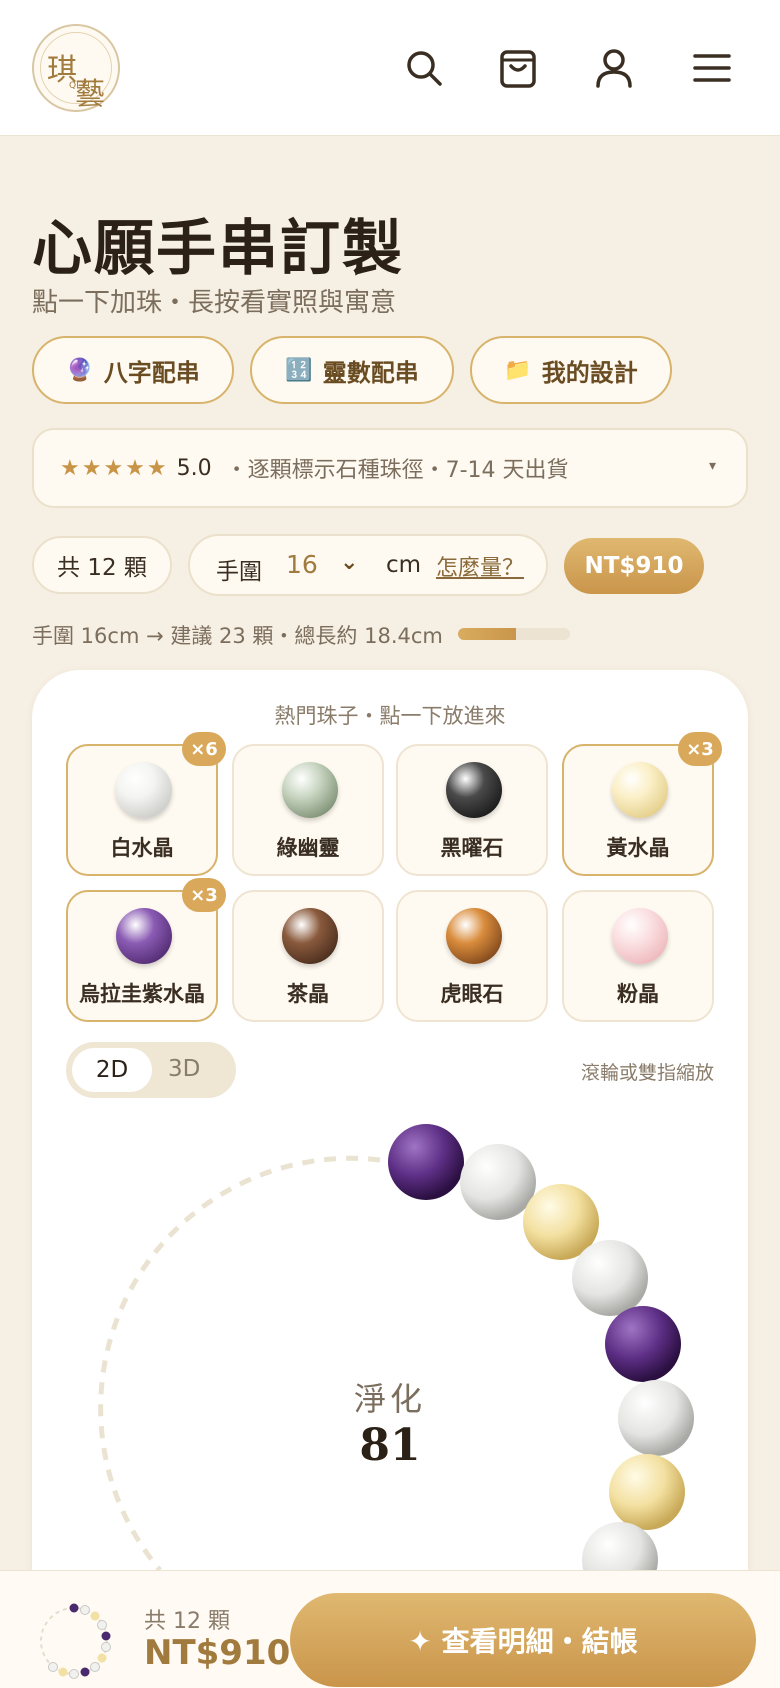  Describe the element at coordinates (239, 1362) in the screenshot. I see `bracelet-guide-path` at that location.